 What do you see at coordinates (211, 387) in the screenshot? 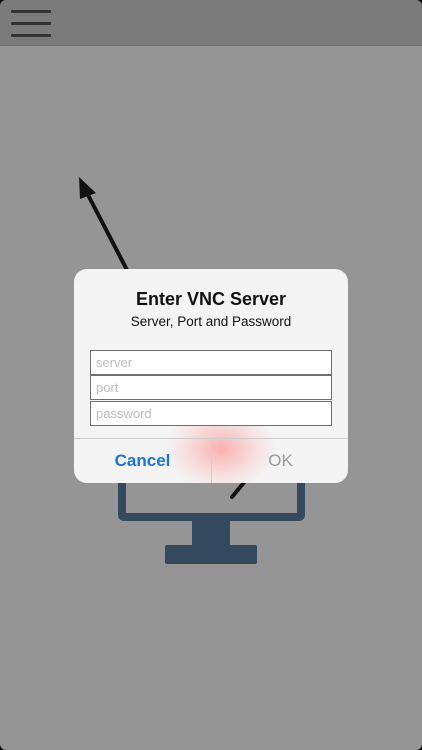
I see `port-input` at bounding box center [211, 387].